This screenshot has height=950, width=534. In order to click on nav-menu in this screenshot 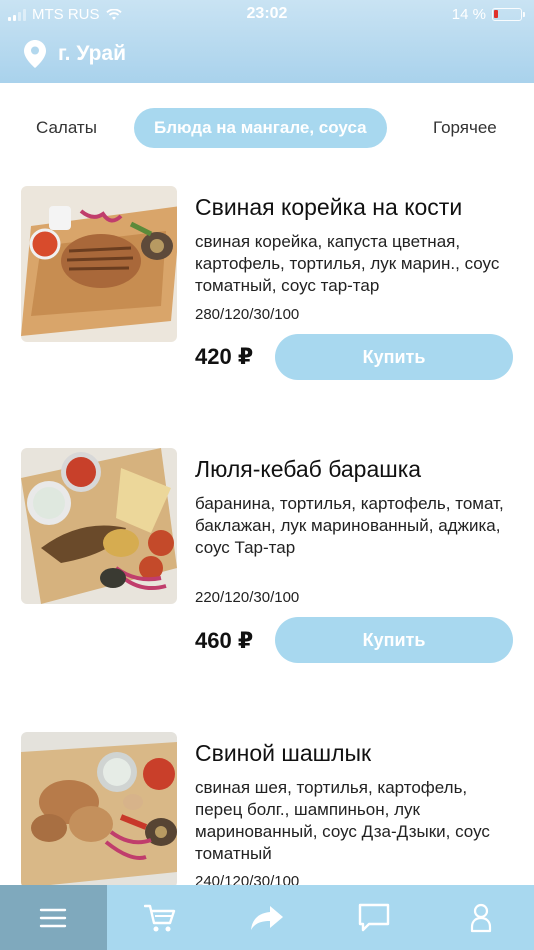, I will do `click(53, 917)`.